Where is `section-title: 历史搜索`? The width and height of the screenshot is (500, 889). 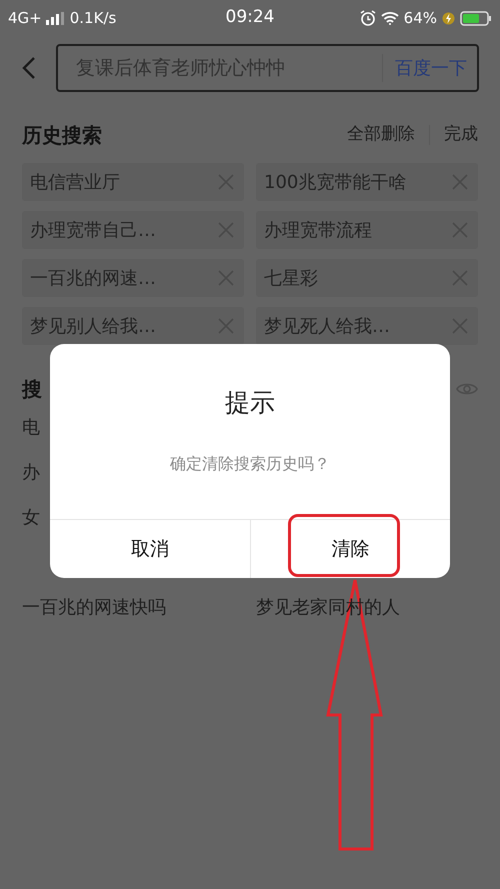
section-title: 历史搜索 is located at coordinates (62, 135).